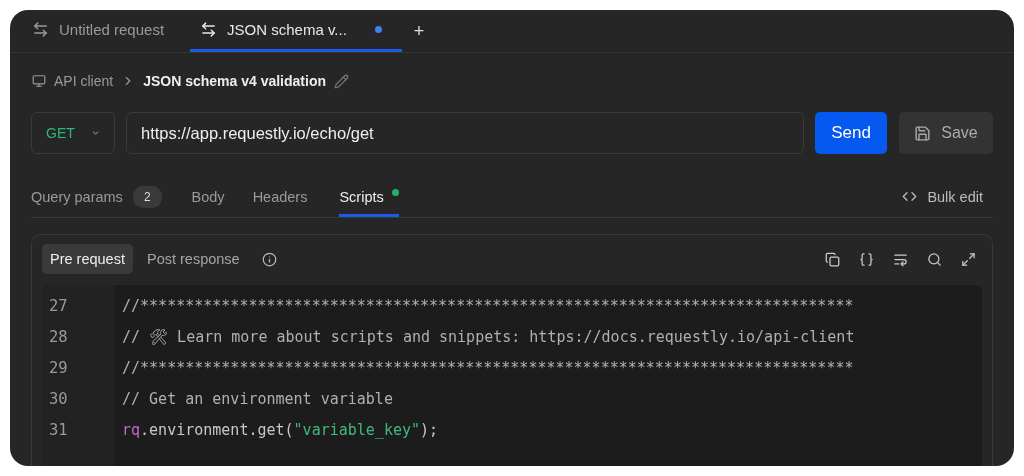 The image size is (1024, 476). What do you see at coordinates (947, 196) in the screenshot?
I see `bulk-edit-button: Bulk edit` at bounding box center [947, 196].